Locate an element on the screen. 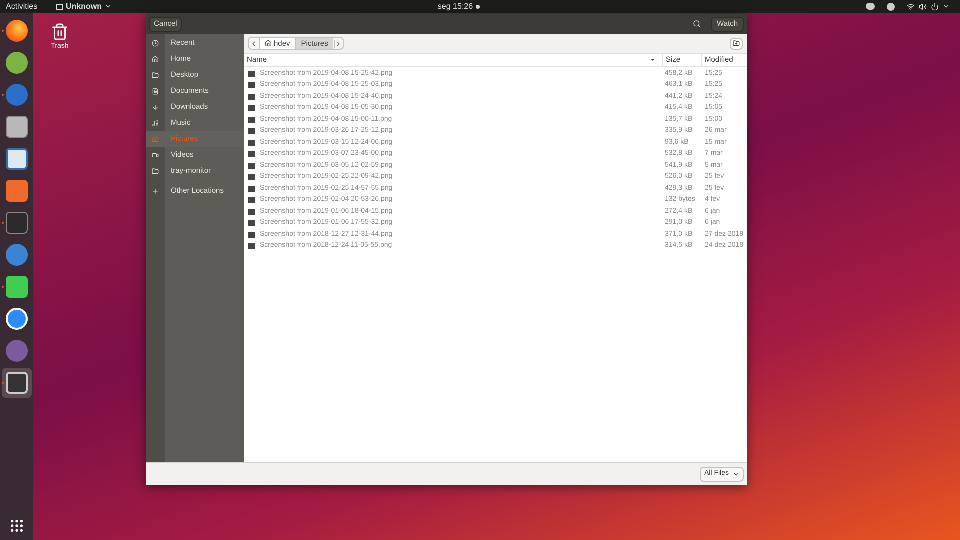 This screenshot has width=960, height=540. clock: seg 15:26 is located at coordinates (456, 6).